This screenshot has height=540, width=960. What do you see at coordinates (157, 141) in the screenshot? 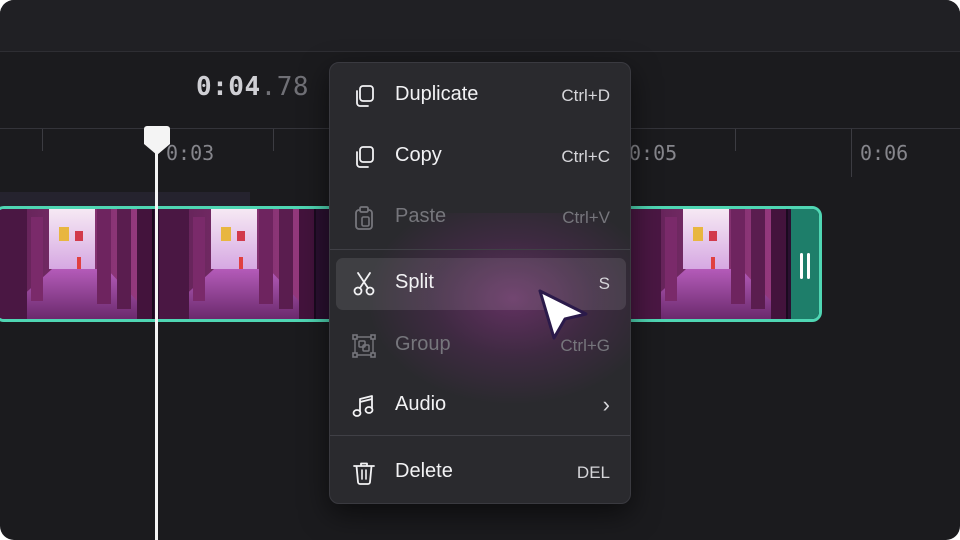
I see `playhead-handle` at bounding box center [157, 141].